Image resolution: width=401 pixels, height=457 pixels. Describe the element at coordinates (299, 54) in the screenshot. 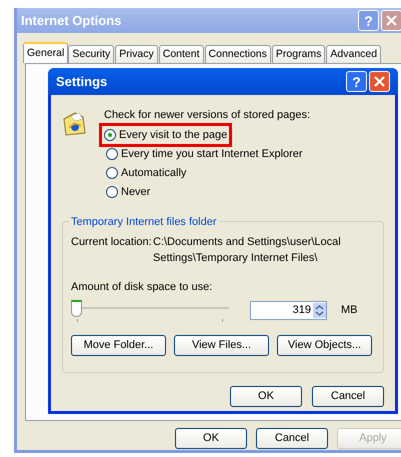

I see `tab: Programs` at that location.